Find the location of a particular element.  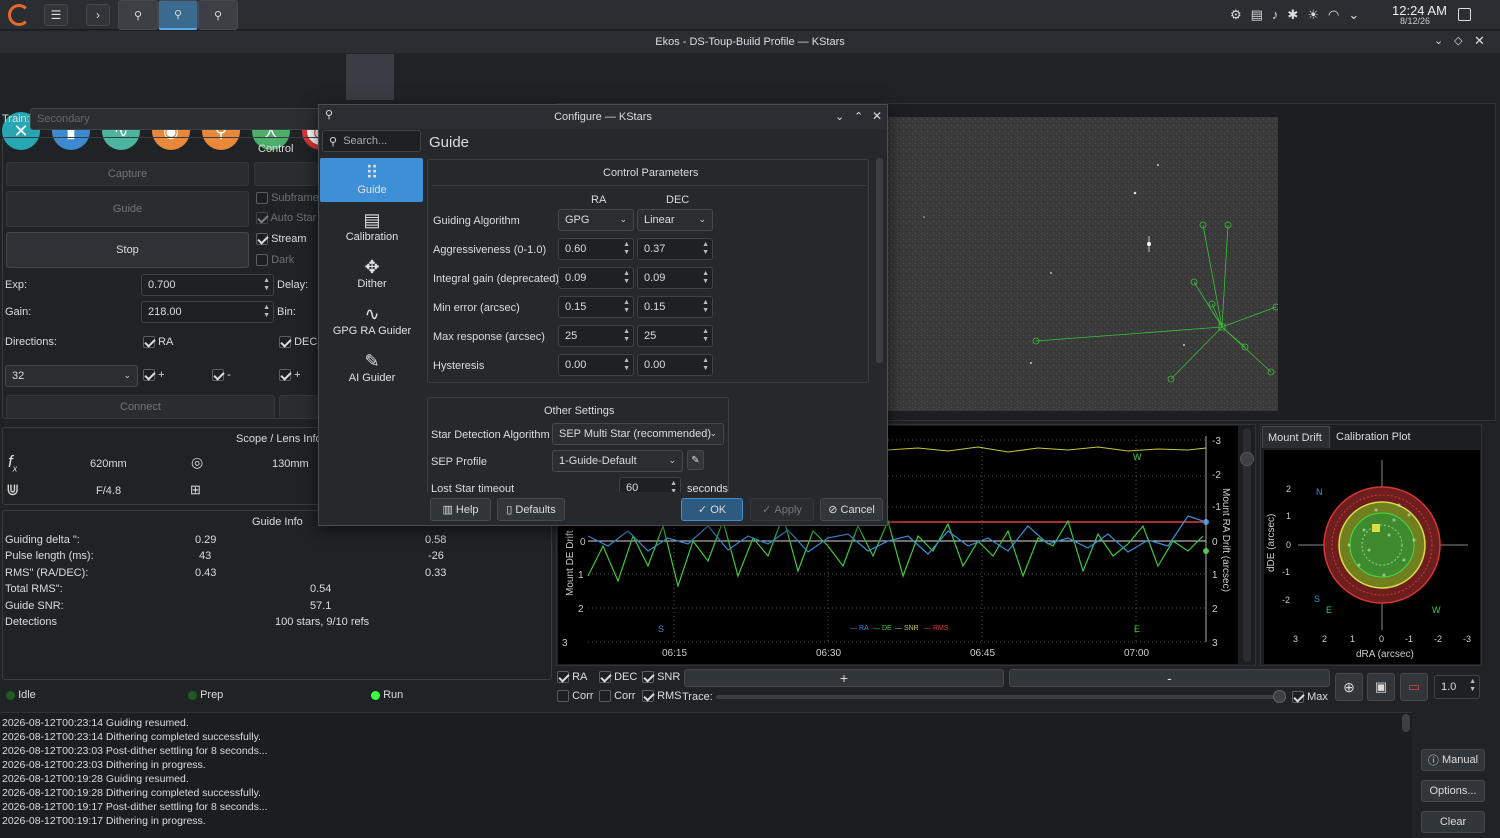

ra-algorithm-combo: GPG ⌄ is located at coordinates (596, 220).